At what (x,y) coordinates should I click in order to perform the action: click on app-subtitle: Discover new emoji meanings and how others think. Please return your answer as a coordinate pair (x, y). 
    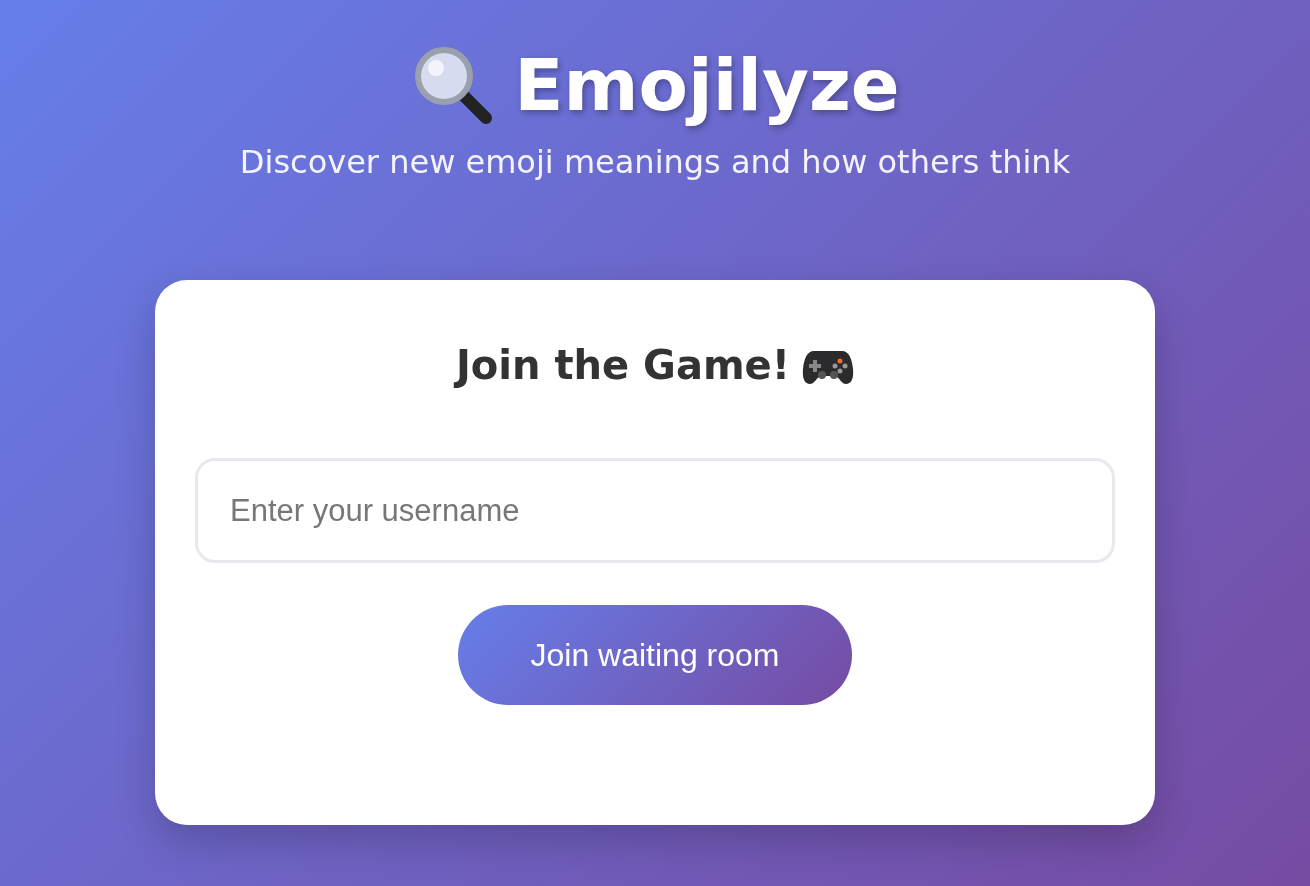
    Looking at the image, I should click on (655, 162).